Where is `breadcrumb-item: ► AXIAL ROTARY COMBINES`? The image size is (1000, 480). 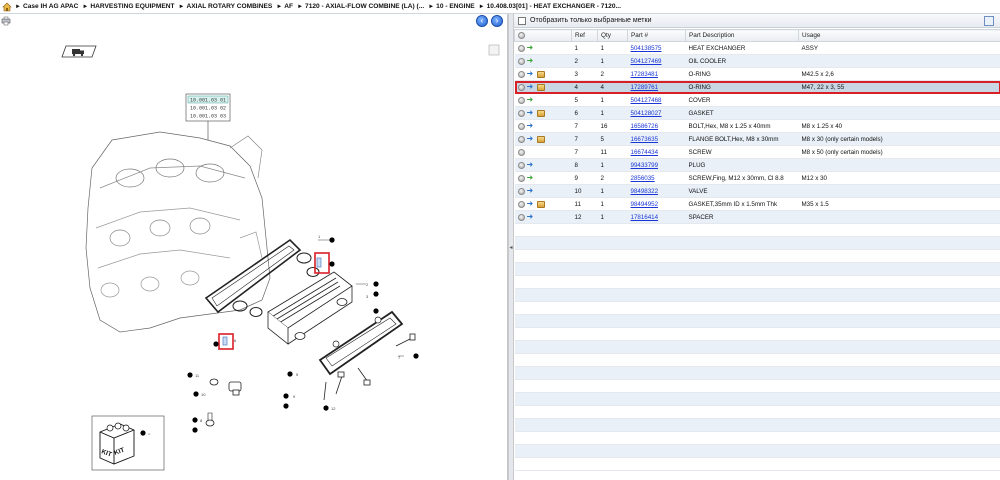
breadcrumb-item: ► AXIAL ROTARY COMBINES is located at coordinates (226, 6).